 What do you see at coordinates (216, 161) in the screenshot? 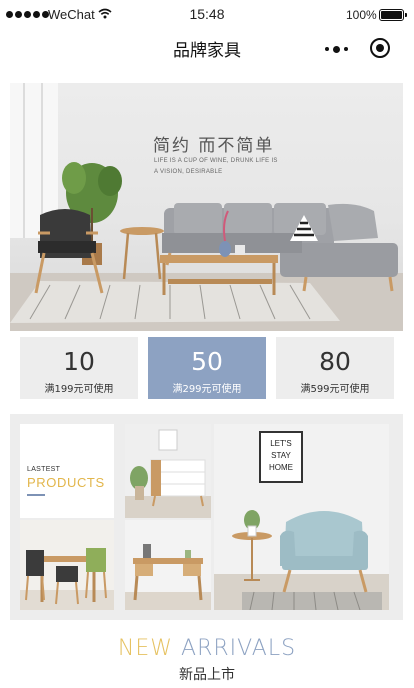
I see `banner-subtitle-1: LIFE IS A CUP OF WINE, DRUNK LIFE IS` at bounding box center [216, 161].